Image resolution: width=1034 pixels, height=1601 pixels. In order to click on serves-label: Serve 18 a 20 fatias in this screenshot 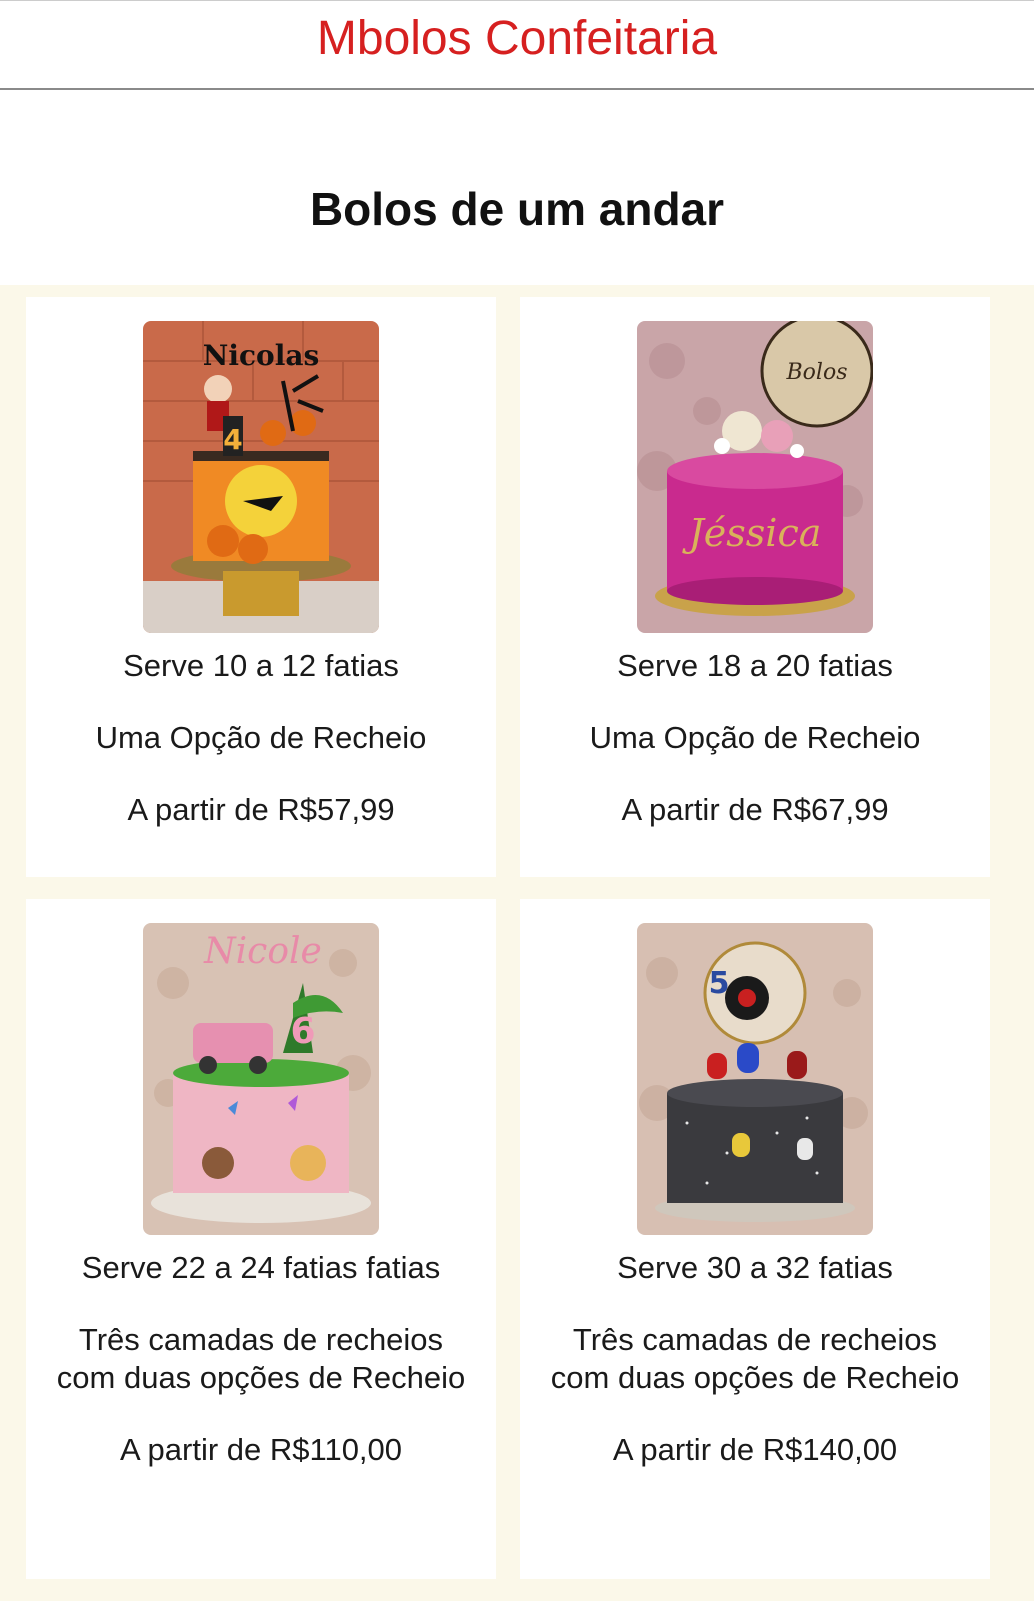, I will do `click(755, 665)`.